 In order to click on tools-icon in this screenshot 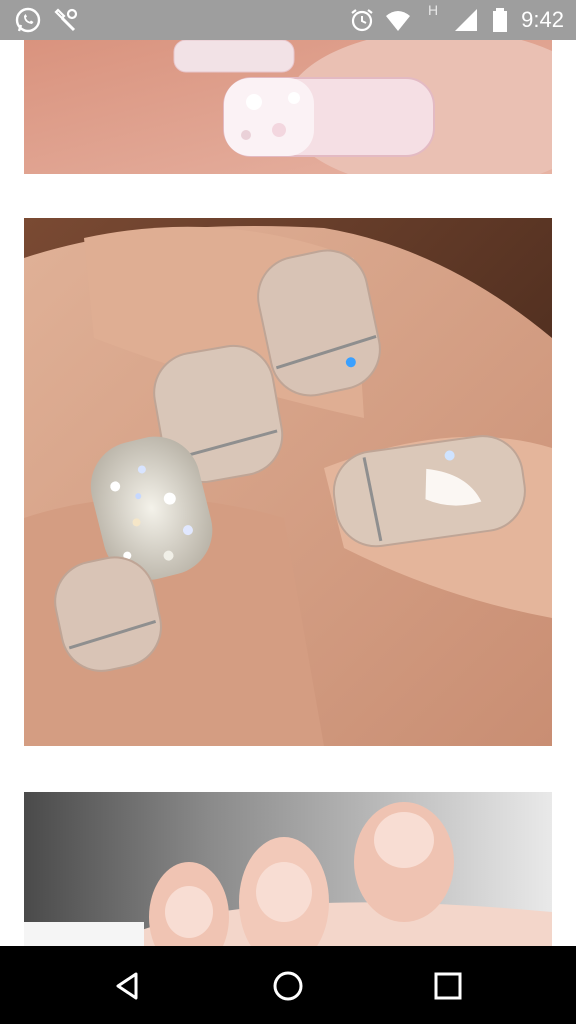, I will do `click(66, 20)`.